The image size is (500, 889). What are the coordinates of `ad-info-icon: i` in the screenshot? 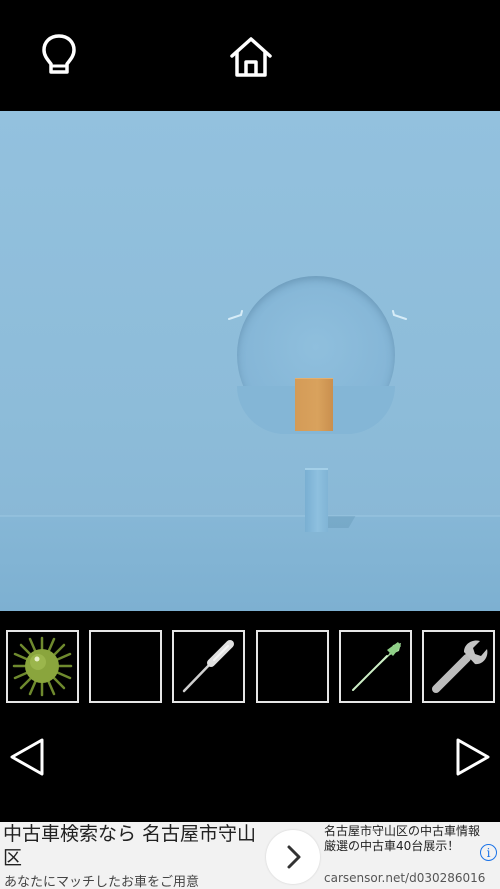 It's located at (488, 852).